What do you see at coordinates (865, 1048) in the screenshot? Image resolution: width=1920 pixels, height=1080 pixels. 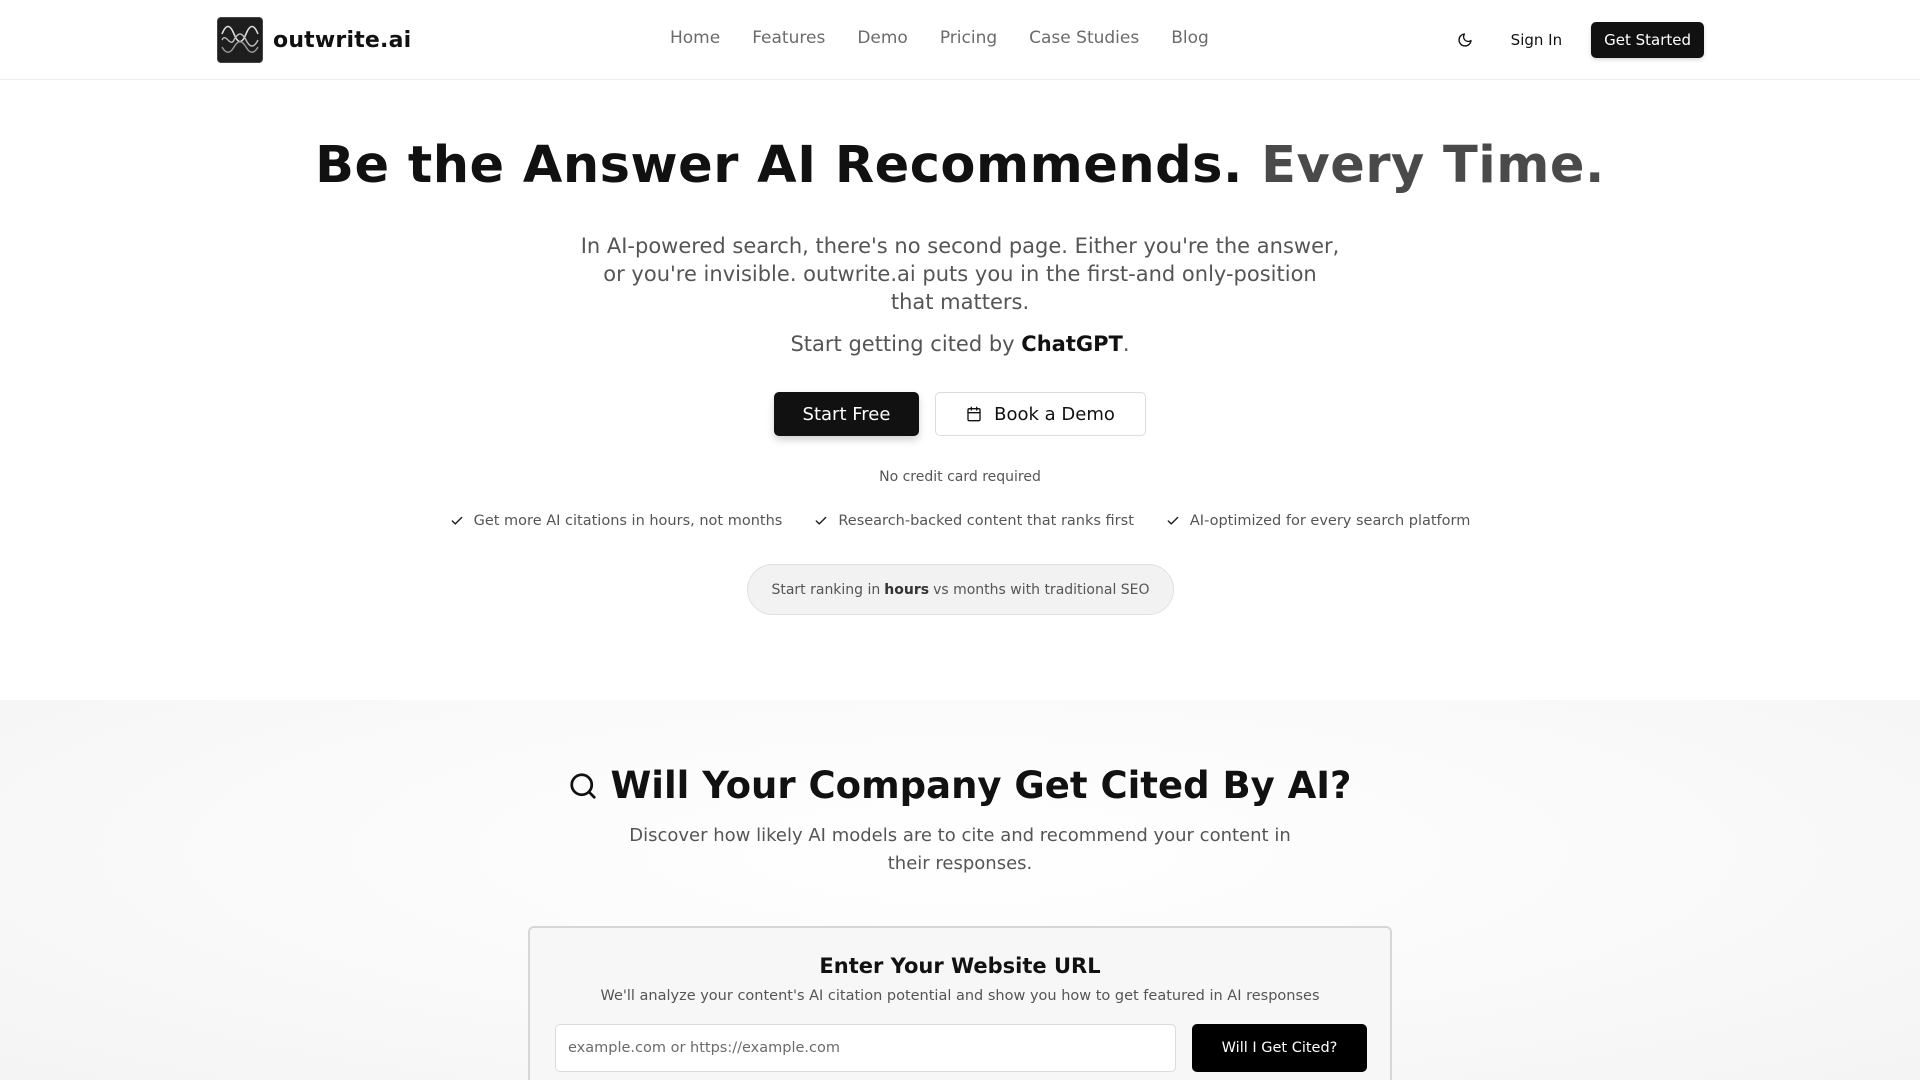 I see `website-url-input` at bounding box center [865, 1048].